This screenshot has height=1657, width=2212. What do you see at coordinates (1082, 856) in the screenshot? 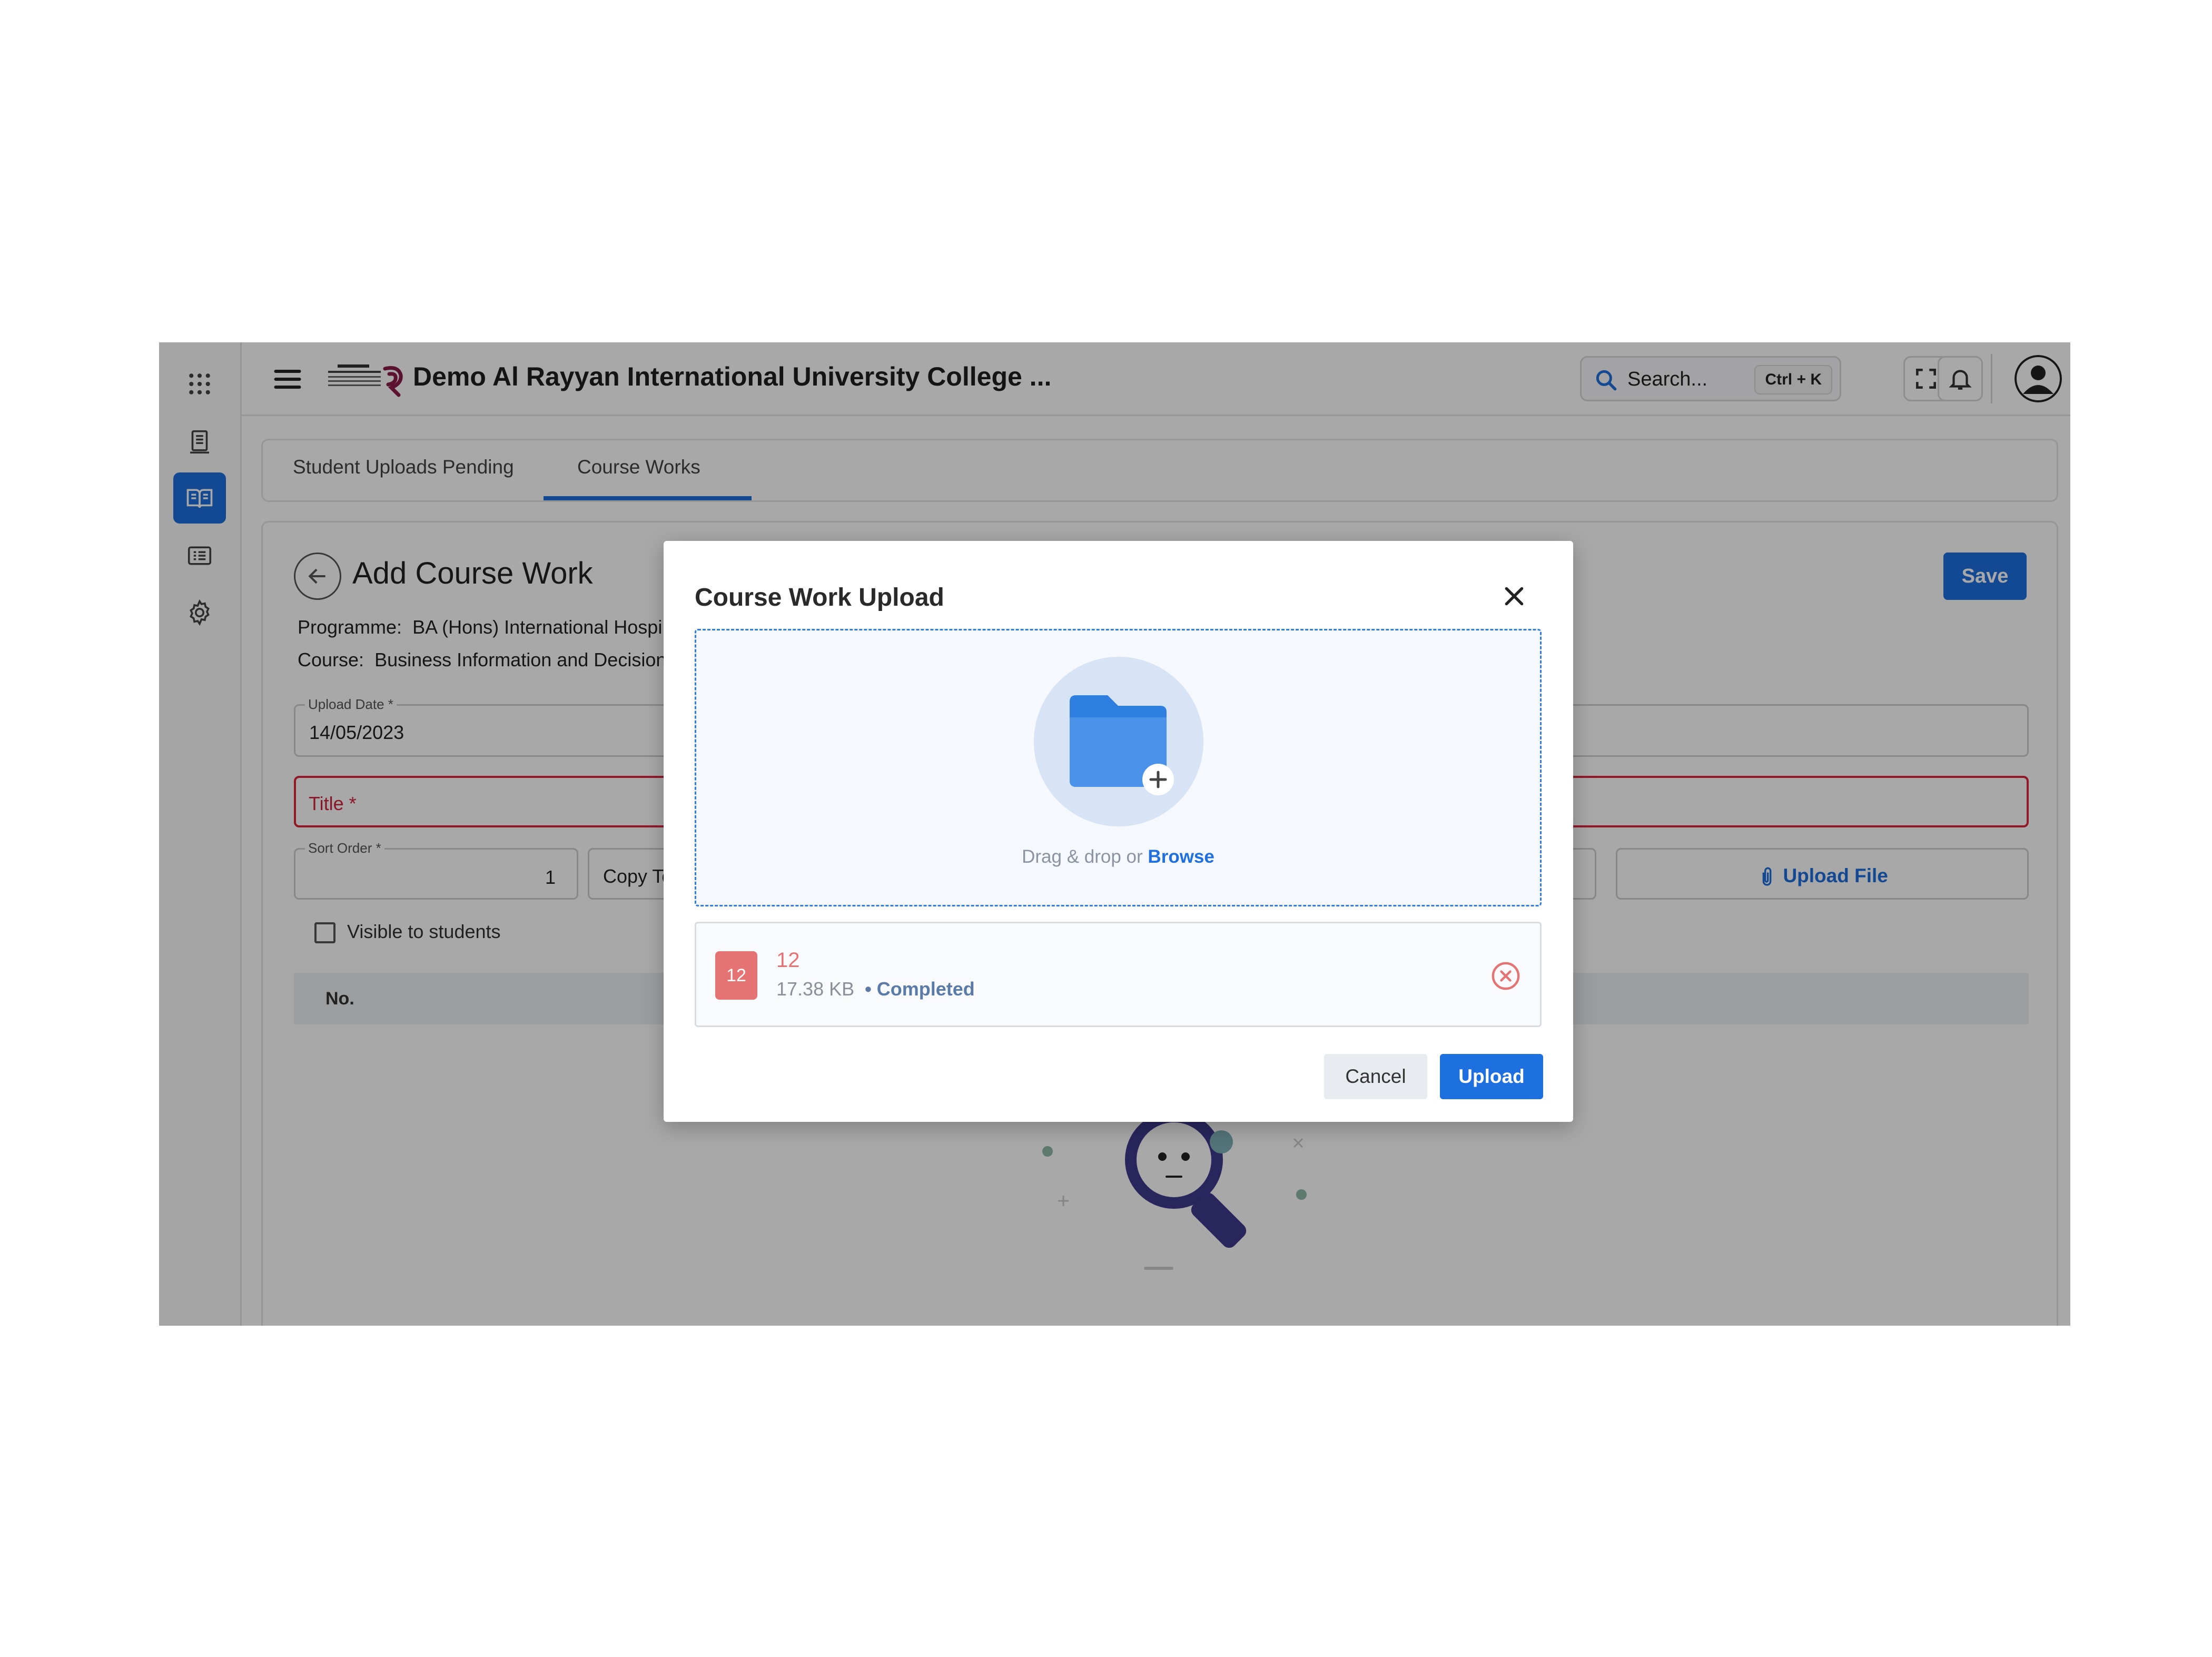
I see `drag-drop-text: Drag & drop or` at bounding box center [1082, 856].